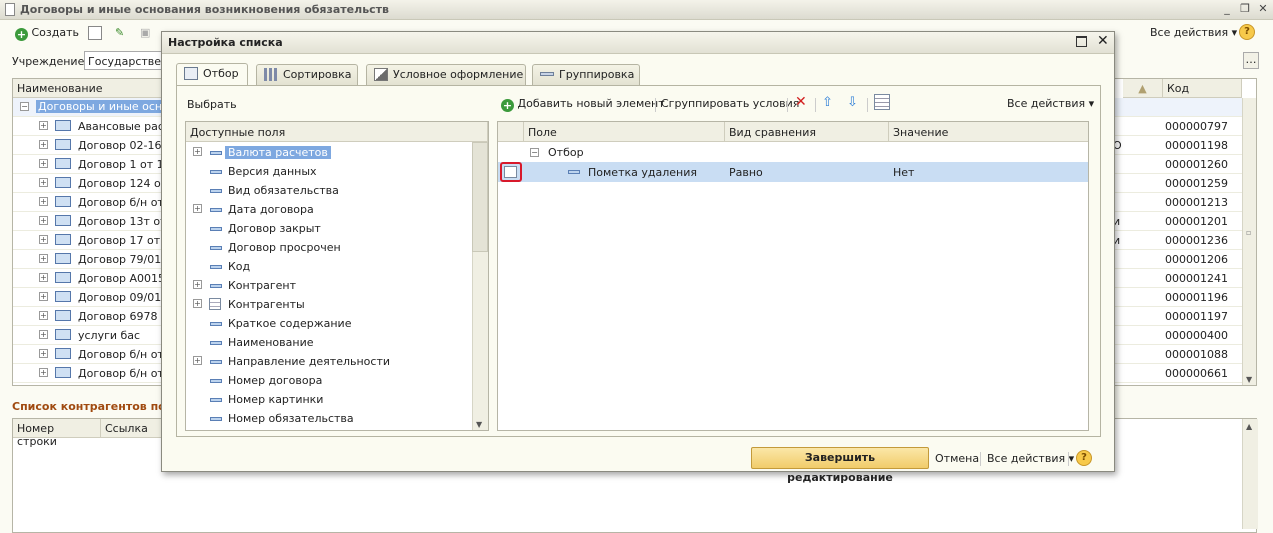 This screenshot has width=1273, height=533. What do you see at coordinates (1248, 232) in the screenshot?
I see `scroll-thumb: ▫` at bounding box center [1248, 232].